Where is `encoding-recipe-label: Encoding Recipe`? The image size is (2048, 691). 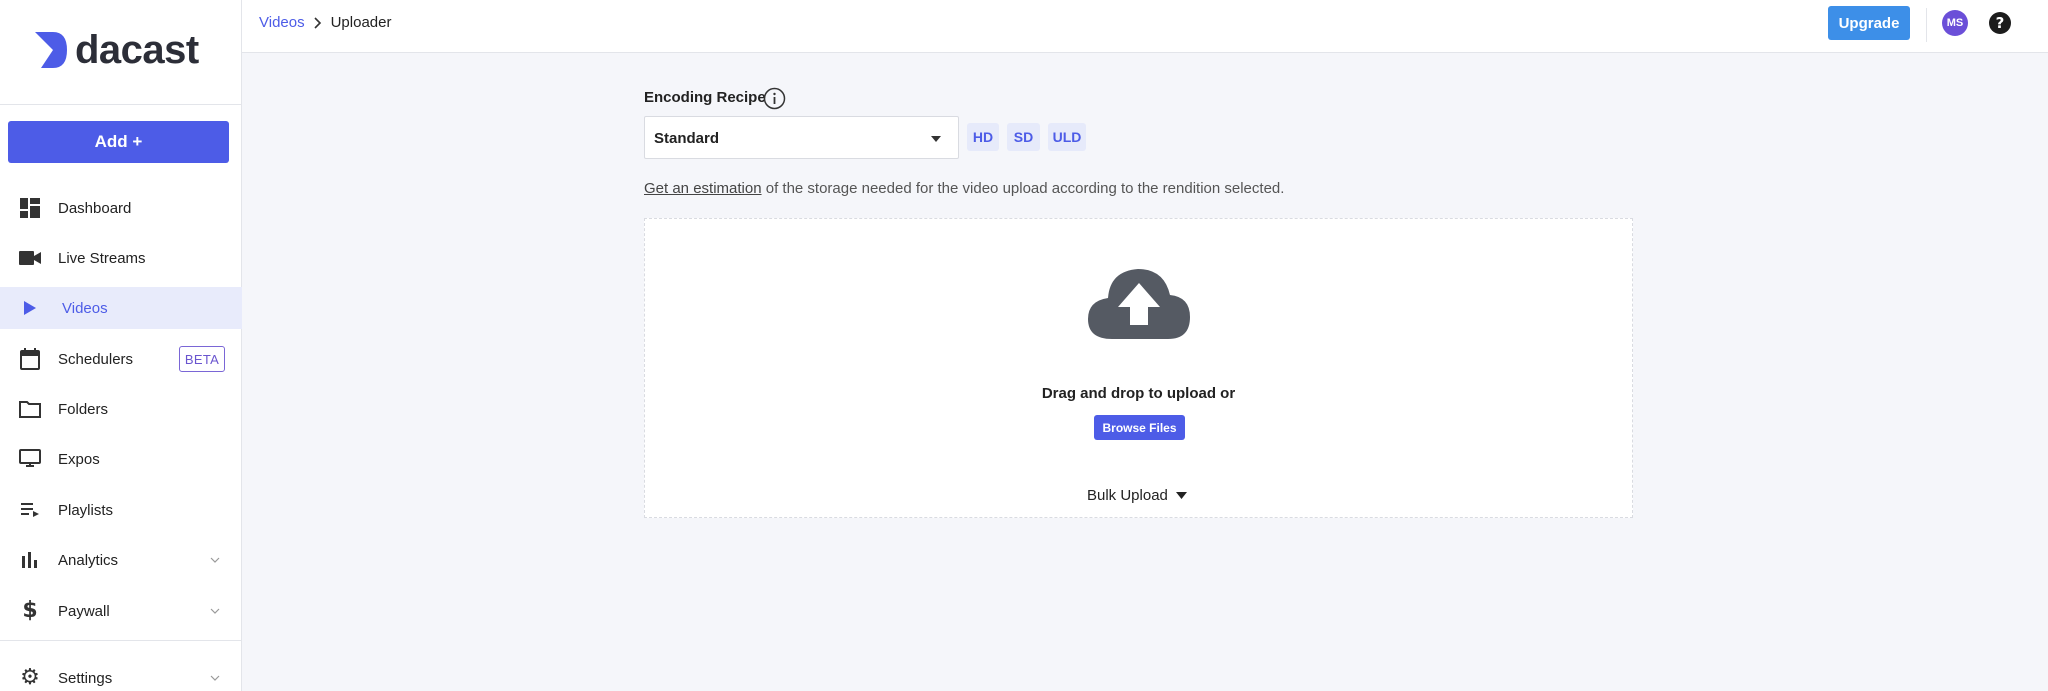
encoding-recipe-label: Encoding Recipe is located at coordinates (705, 97).